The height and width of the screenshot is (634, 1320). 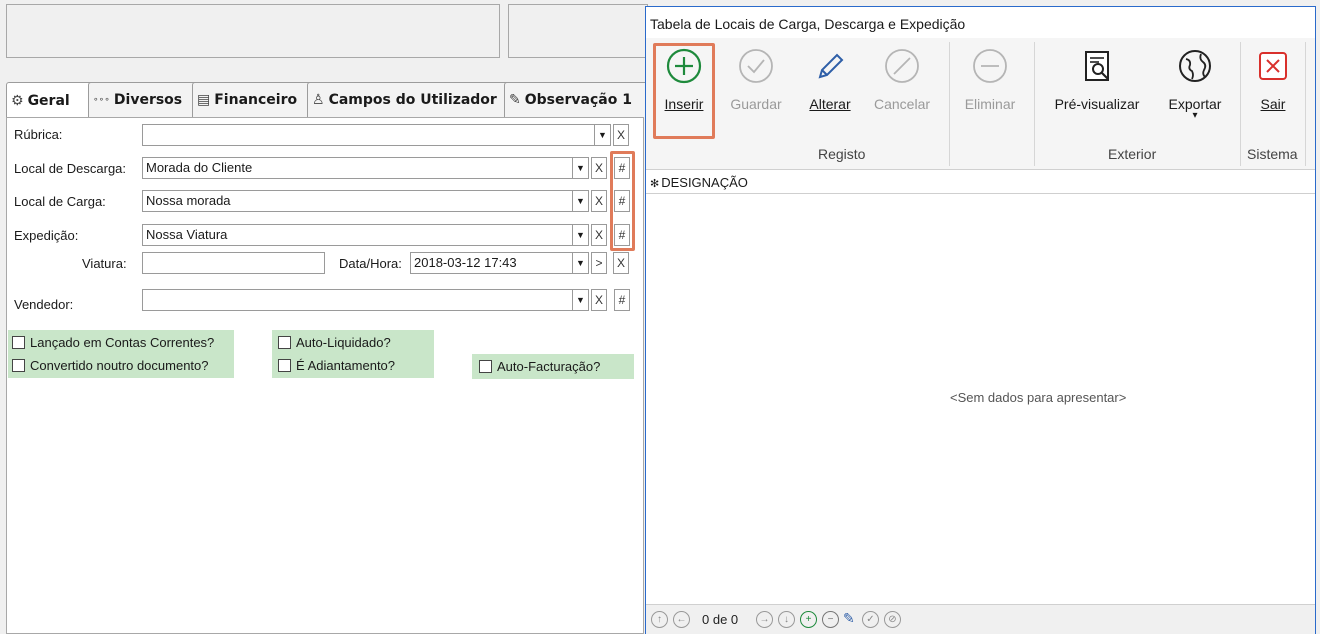 What do you see at coordinates (357, 300) in the screenshot?
I see `vendedor-field` at bounding box center [357, 300].